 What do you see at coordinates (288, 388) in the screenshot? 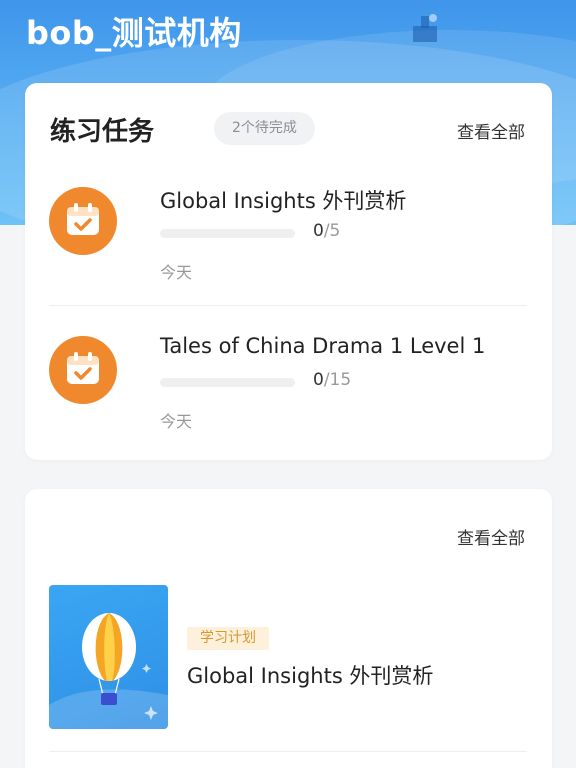
I see `task-item: Tales of China Drama 1 Level 1 0/15 今天` at bounding box center [288, 388].